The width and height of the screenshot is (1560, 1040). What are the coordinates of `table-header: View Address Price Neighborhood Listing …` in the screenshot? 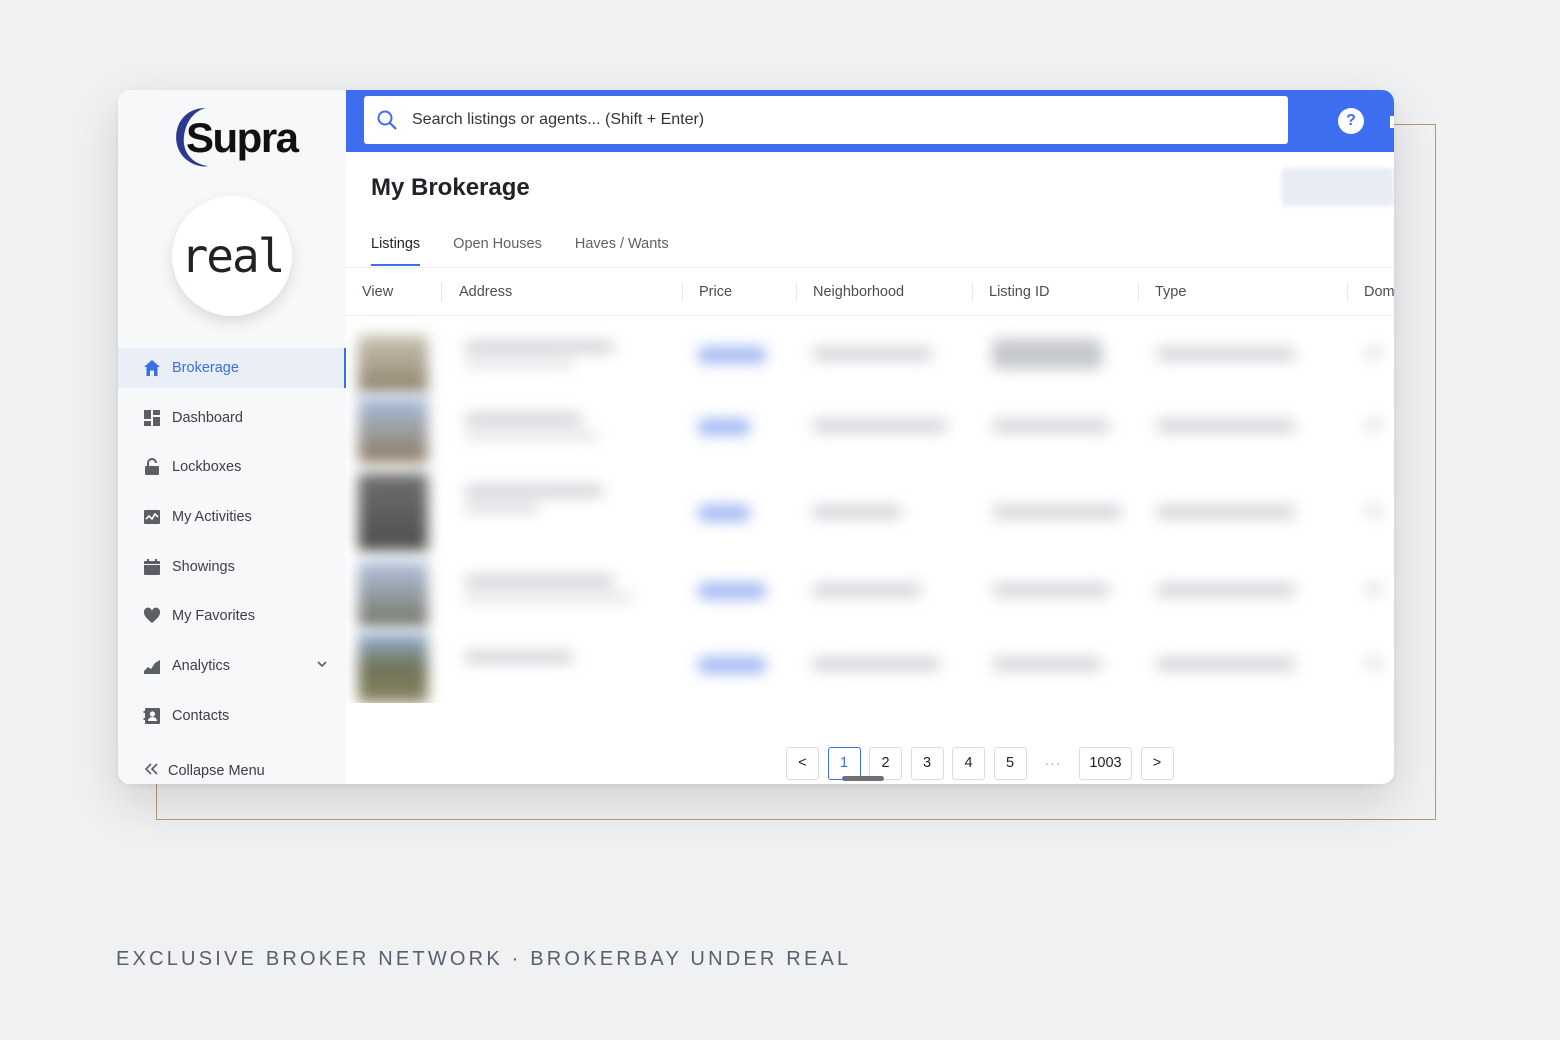 It's located at (870, 292).